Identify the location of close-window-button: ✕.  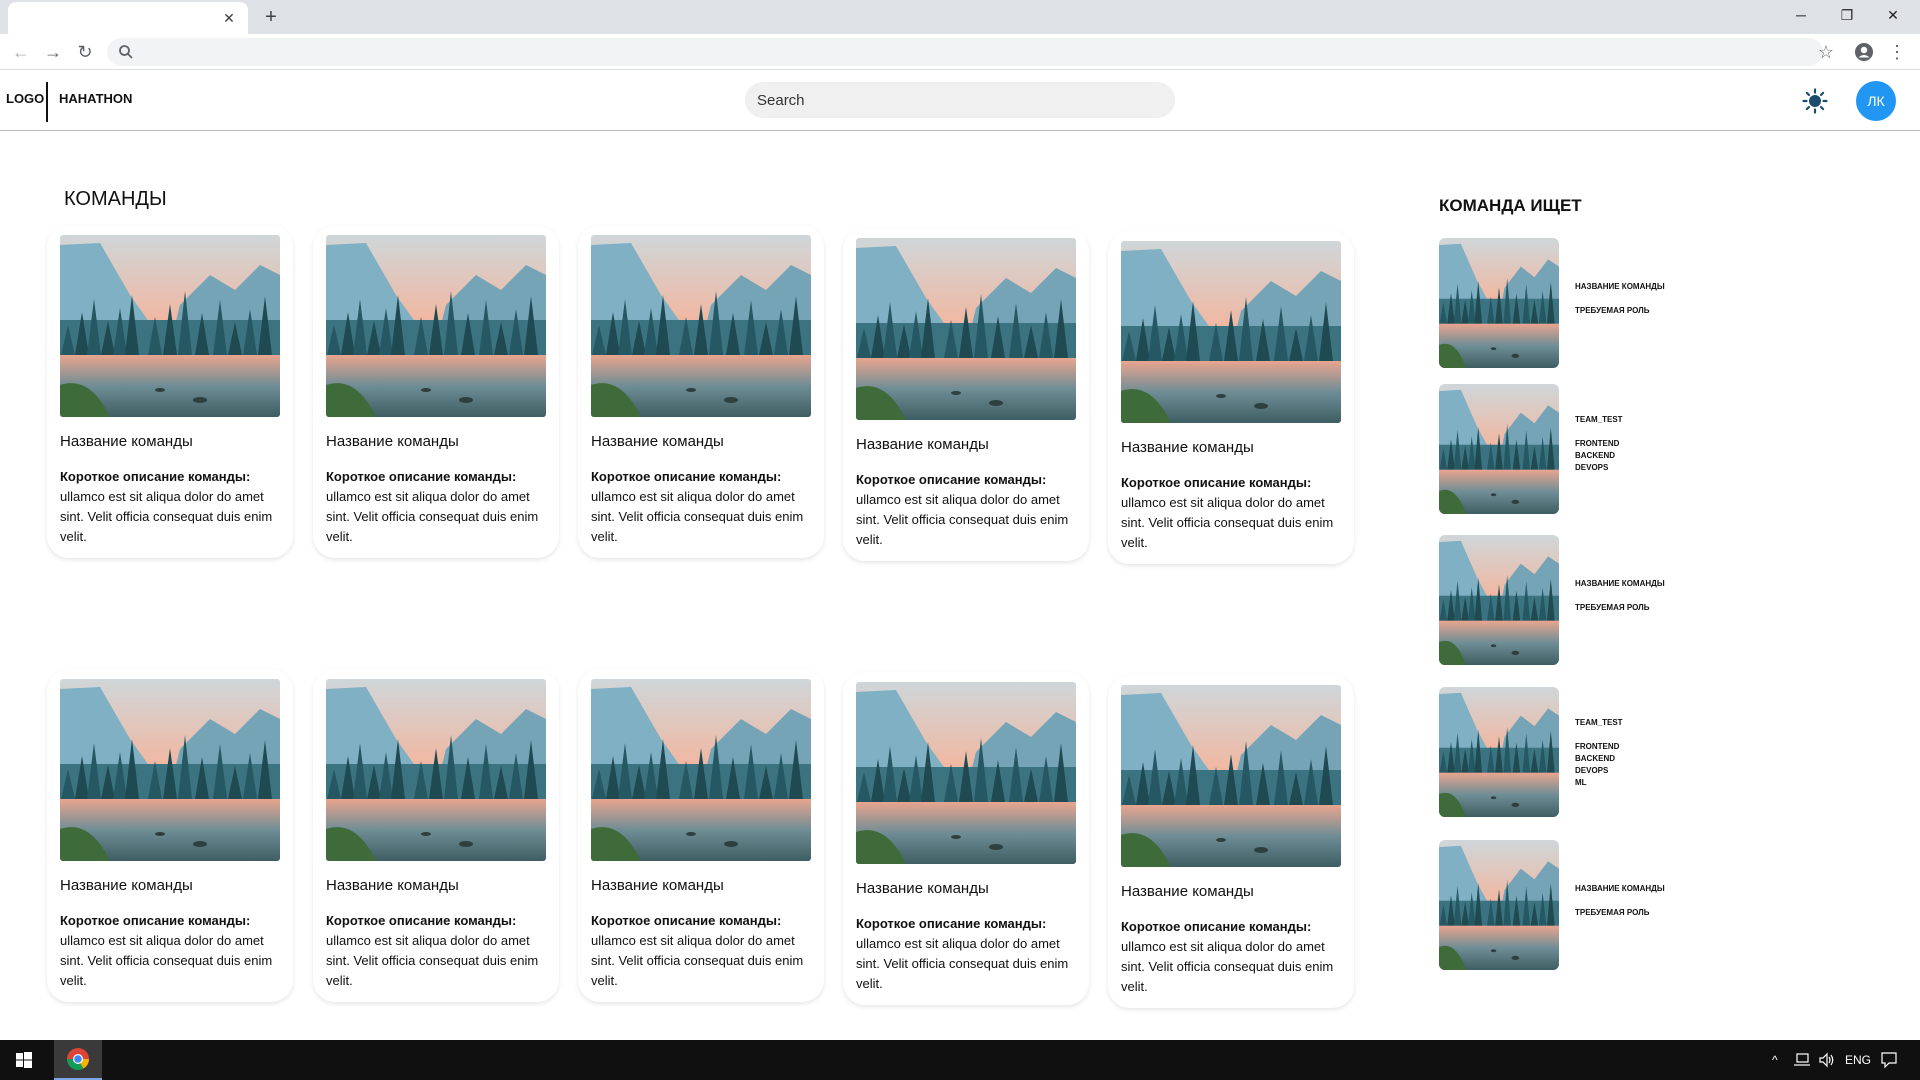
(1893, 15).